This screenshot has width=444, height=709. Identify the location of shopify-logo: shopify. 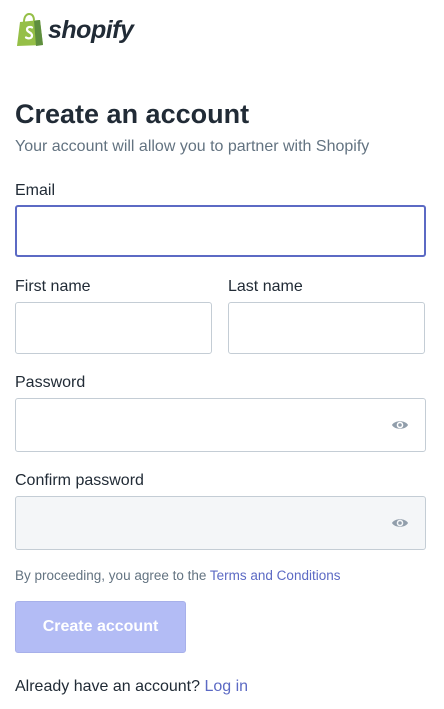
(74, 30).